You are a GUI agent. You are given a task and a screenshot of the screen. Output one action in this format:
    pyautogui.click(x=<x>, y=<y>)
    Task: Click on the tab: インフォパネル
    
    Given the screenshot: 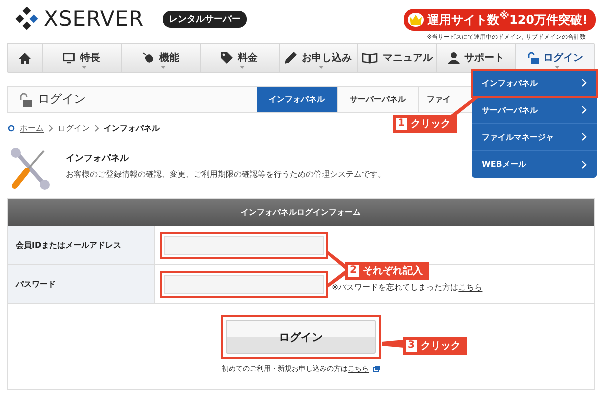 What is the action you would take?
    pyautogui.click(x=297, y=99)
    